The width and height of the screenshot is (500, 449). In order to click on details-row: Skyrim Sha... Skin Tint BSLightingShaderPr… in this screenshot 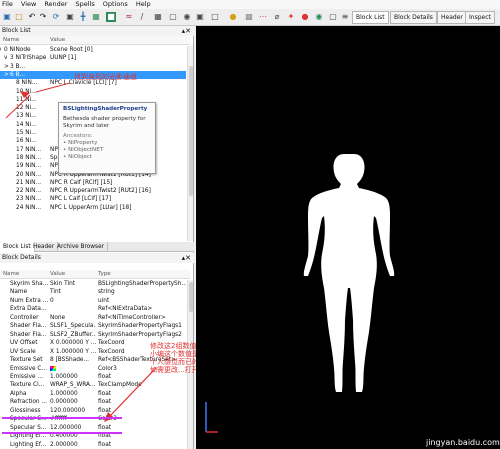, I will do `click(93, 284)`.